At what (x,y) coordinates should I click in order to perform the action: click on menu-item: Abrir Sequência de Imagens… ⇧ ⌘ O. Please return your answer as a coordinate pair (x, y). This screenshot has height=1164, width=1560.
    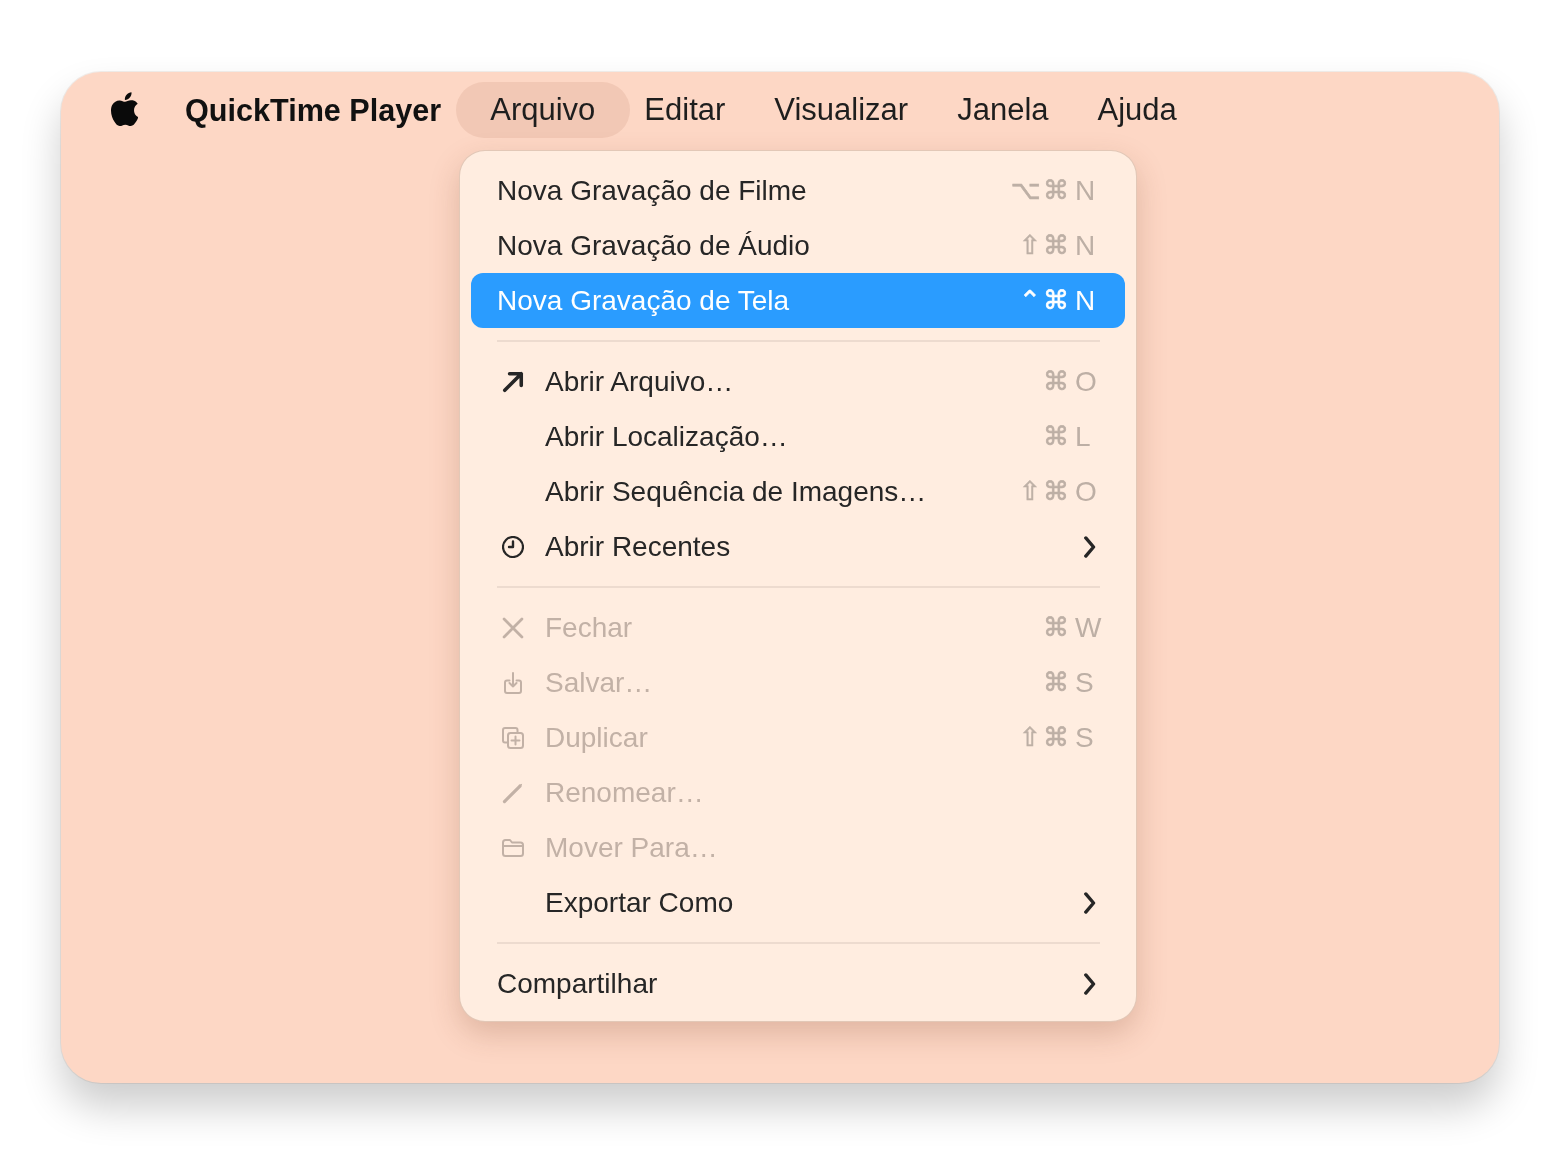
    Looking at the image, I should click on (798, 491).